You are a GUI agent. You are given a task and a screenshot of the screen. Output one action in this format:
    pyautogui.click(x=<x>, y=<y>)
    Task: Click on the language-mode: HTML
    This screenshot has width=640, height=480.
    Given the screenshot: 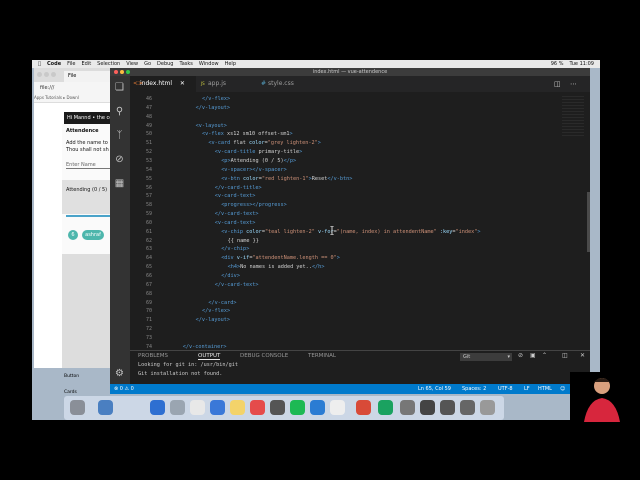 What is the action you would take?
    pyautogui.click(x=545, y=389)
    